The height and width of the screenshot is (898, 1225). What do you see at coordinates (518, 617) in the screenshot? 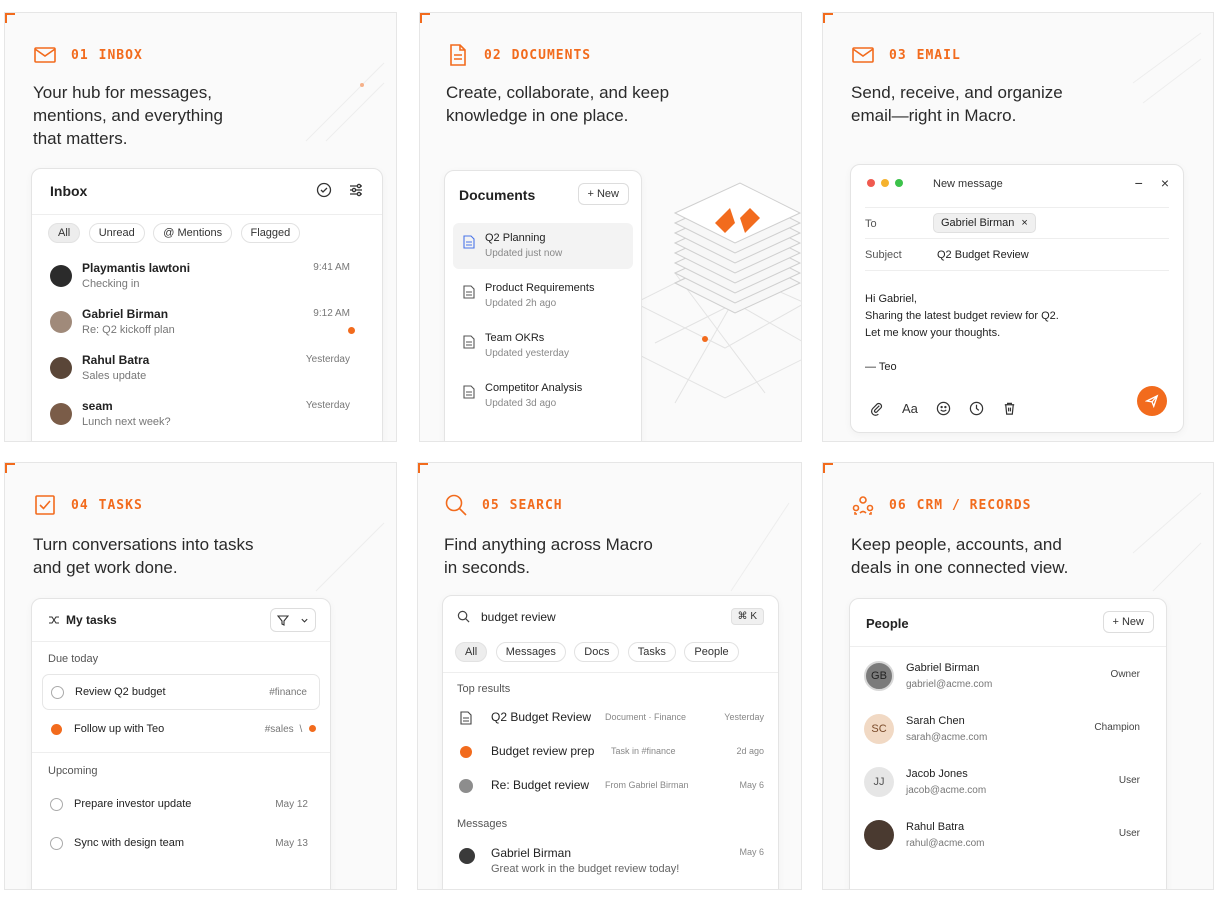
I see `search-query: budget review` at bounding box center [518, 617].